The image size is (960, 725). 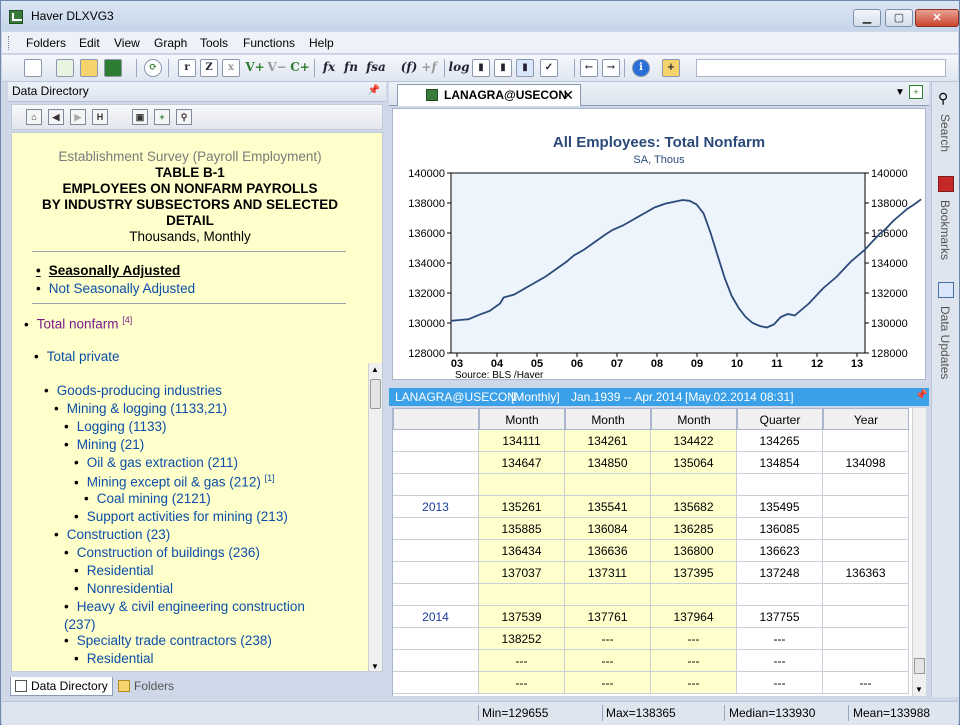 I want to click on tab-search: ⚲ Search, so click(x=946, y=126).